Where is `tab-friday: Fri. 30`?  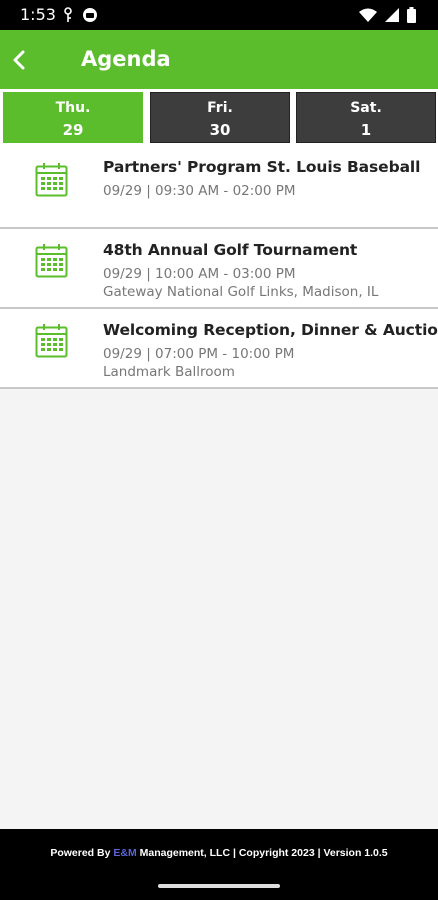 tab-friday: Fri. 30 is located at coordinates (220, 117).